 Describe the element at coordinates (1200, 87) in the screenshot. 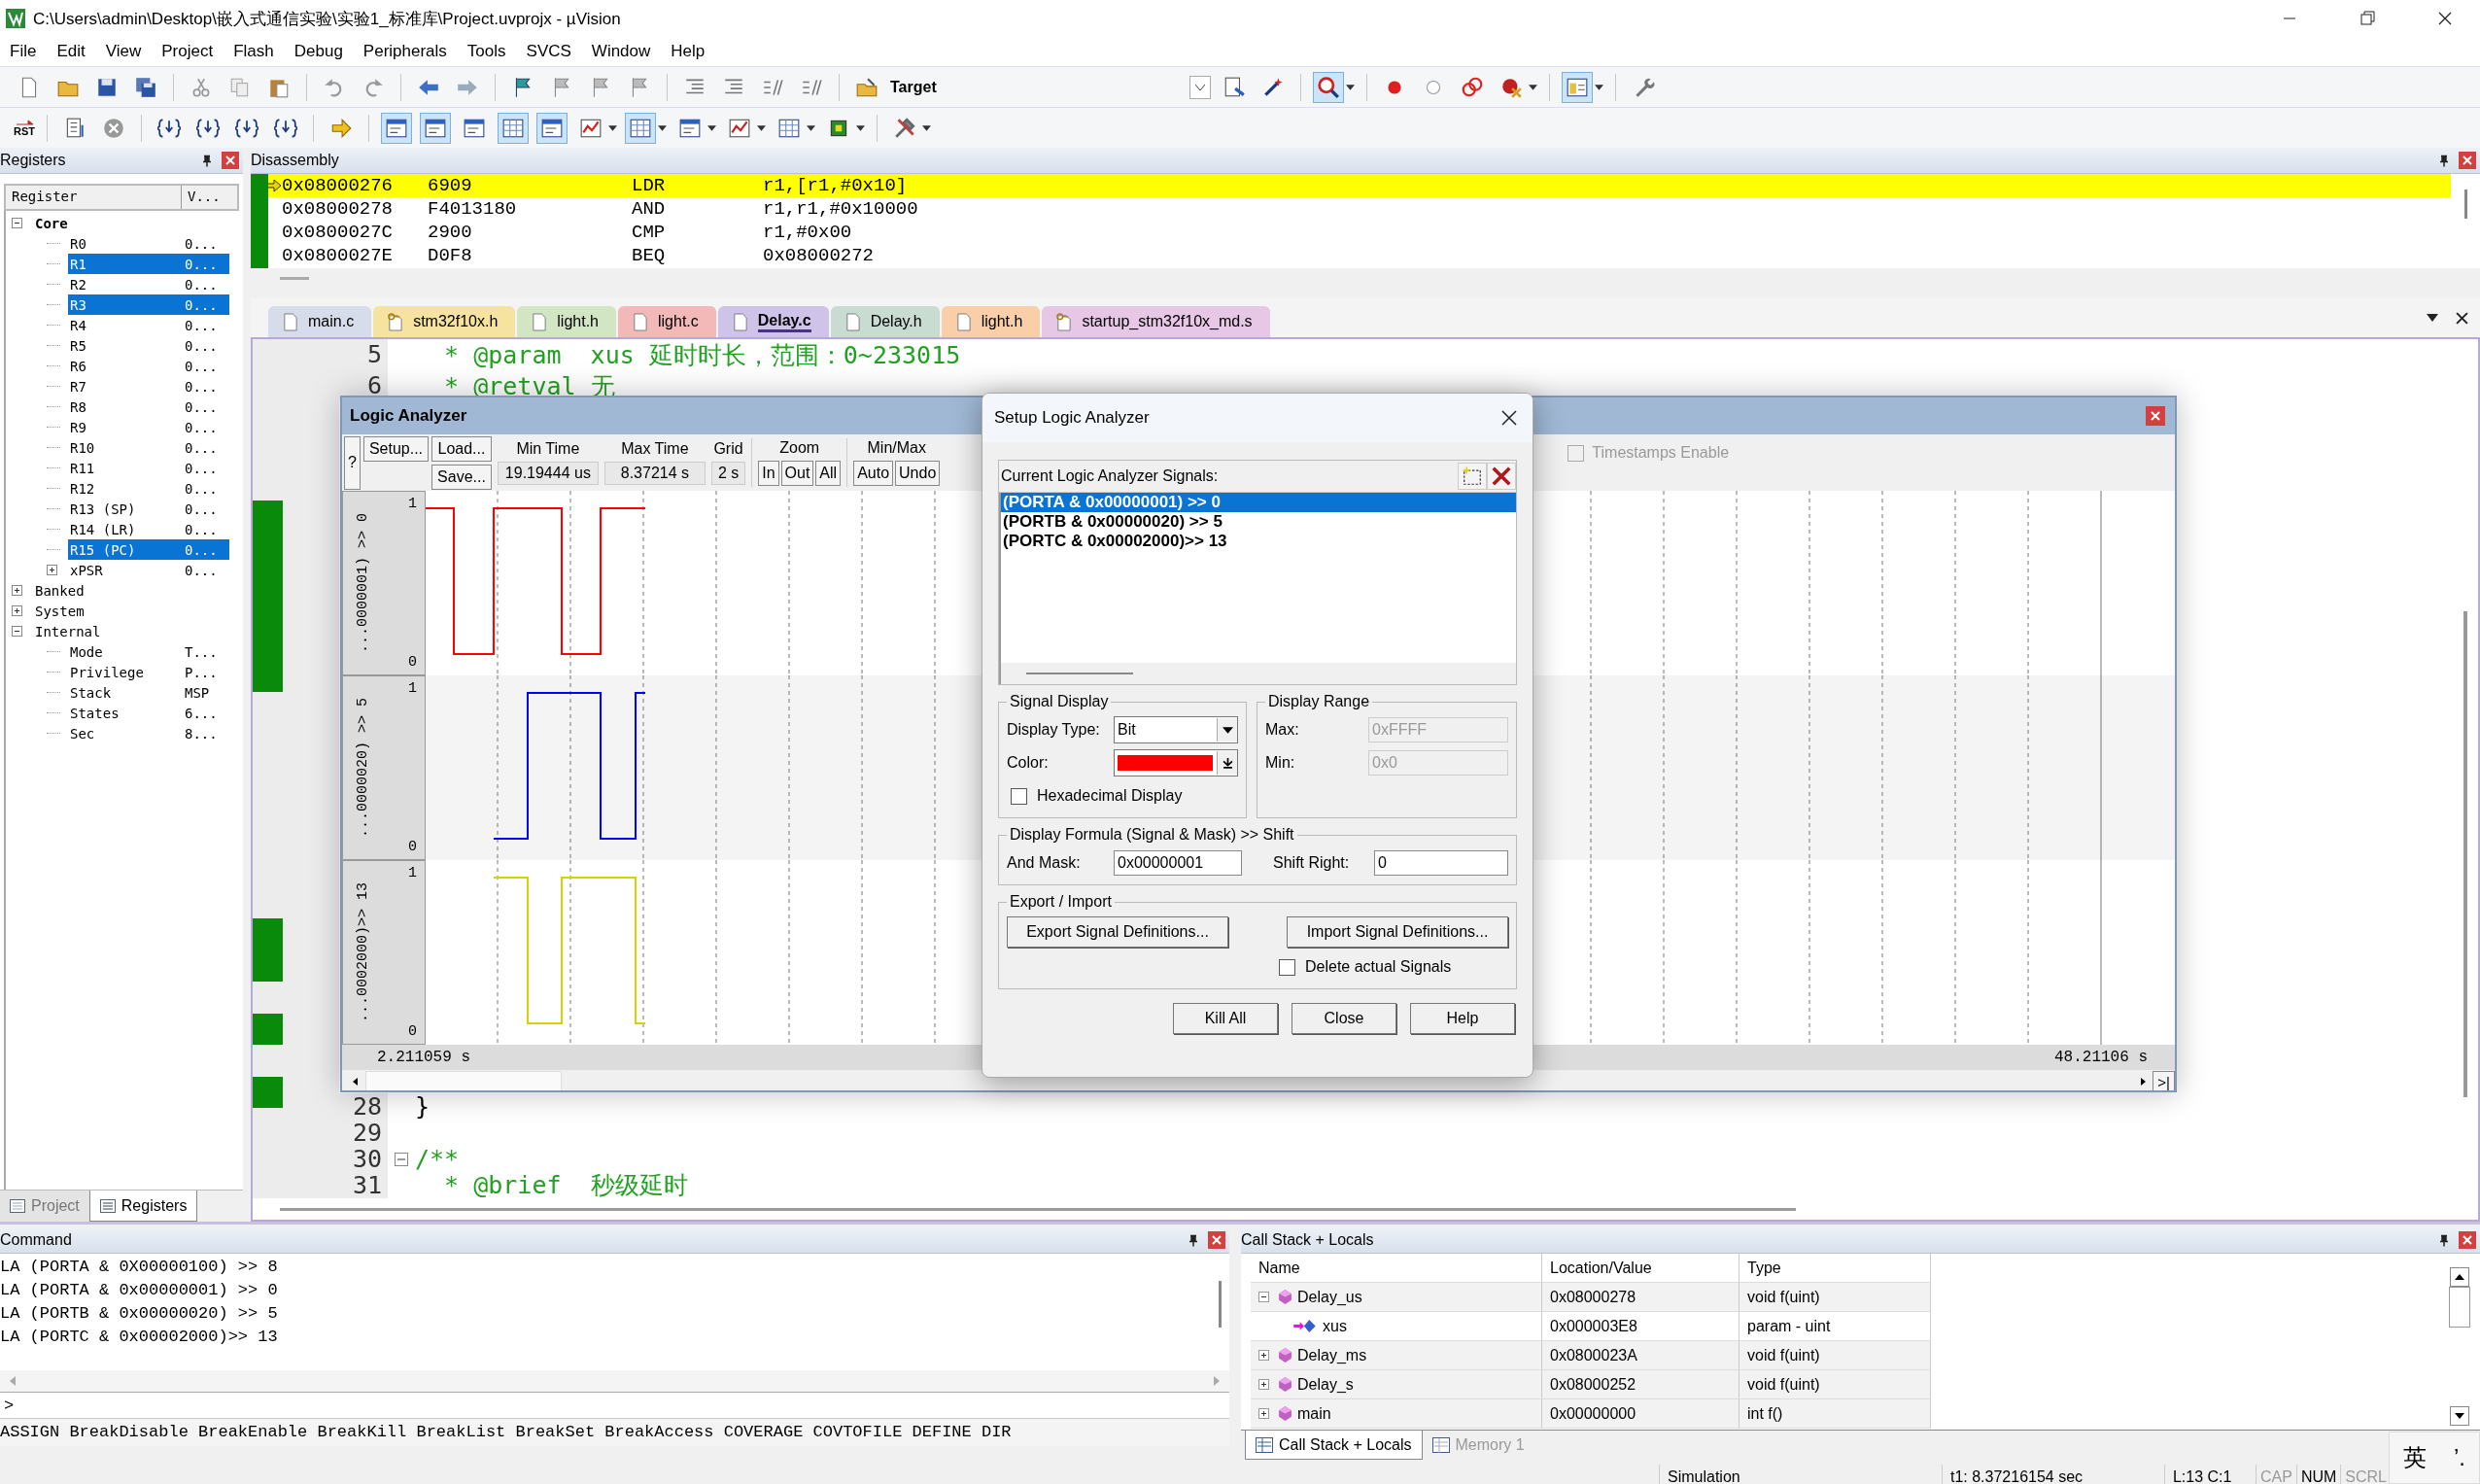

I see `target-dropdown` at that location.